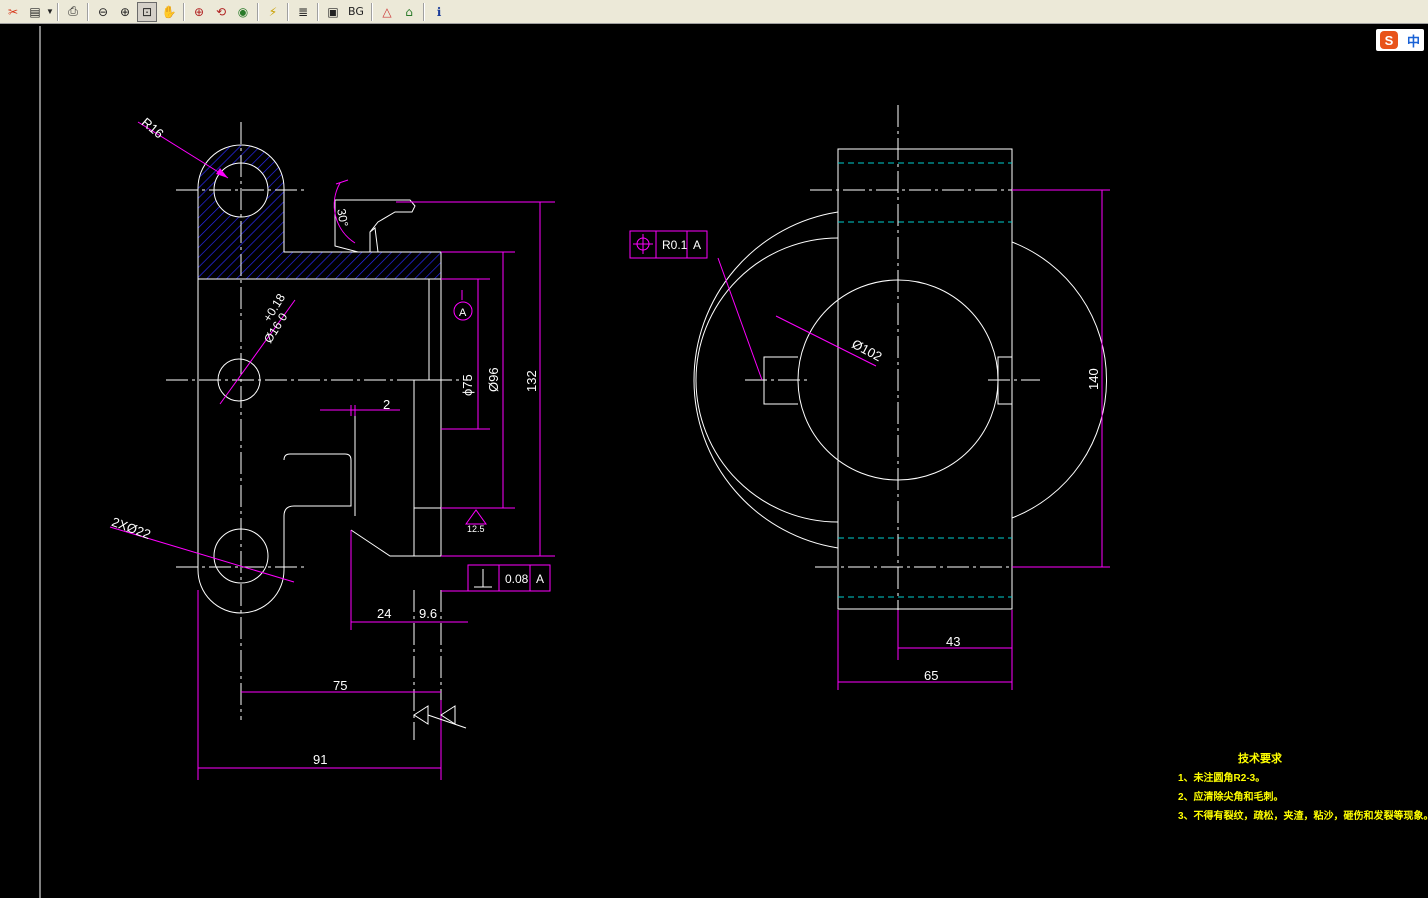 This screenshot has width=1428, height=898. What do you see at coordinates (409, 12) in the screenshot?
I see `home-icon: ⌂` at bounding box center [409, 12].